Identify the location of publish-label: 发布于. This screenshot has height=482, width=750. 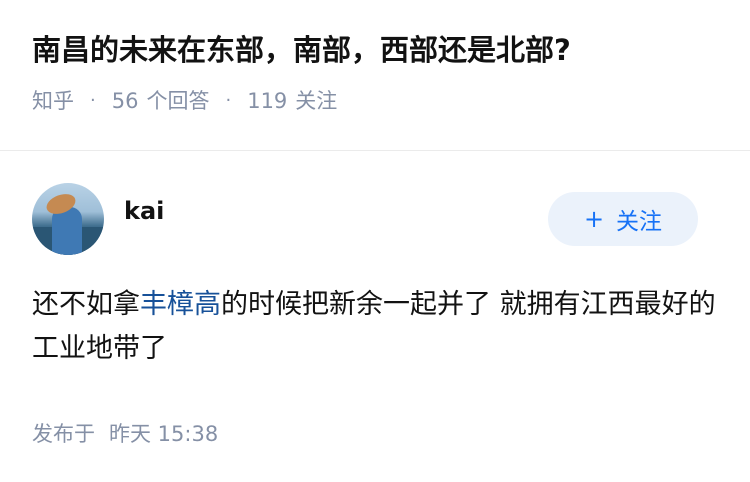
(63, 434).